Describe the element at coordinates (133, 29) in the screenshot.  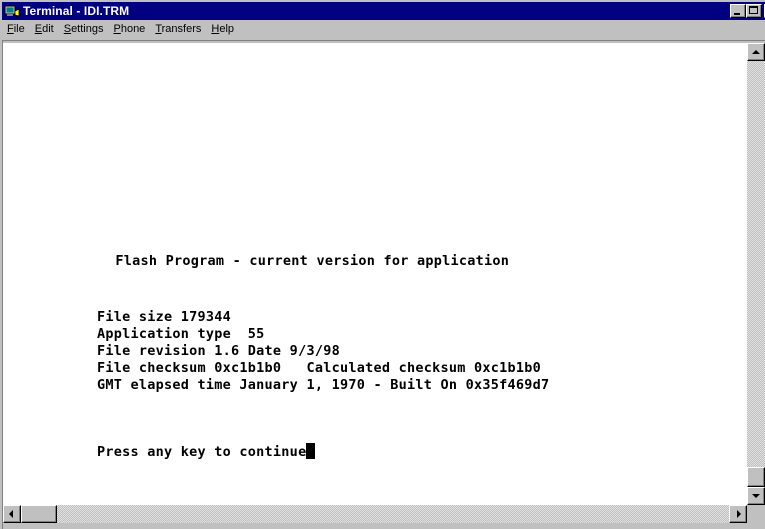
I see `menu-phone-label: hone` at that location.